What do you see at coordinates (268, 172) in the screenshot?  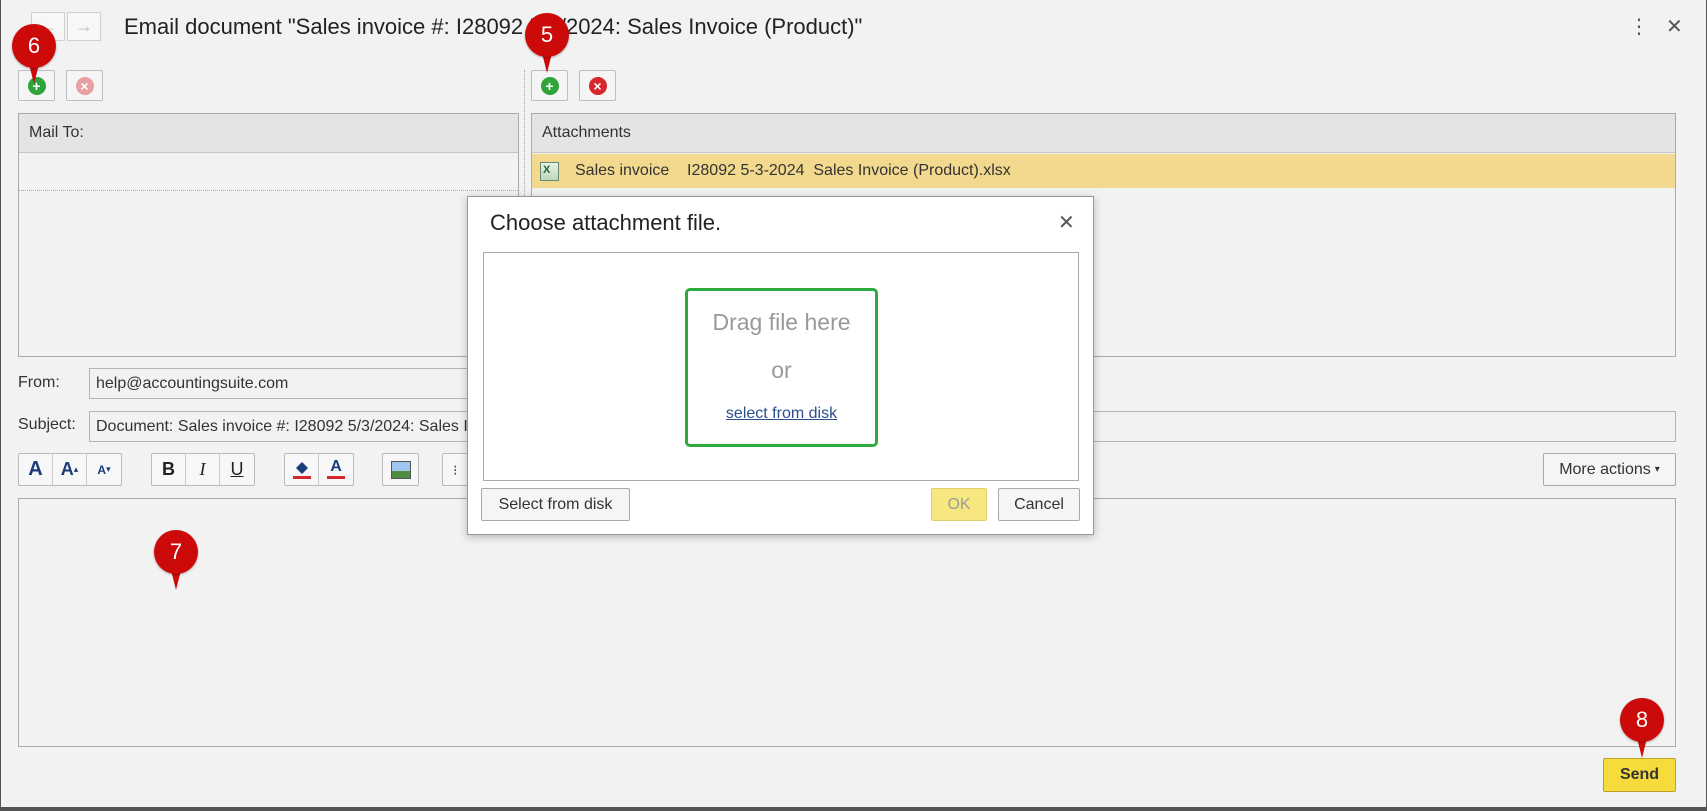 I see `mail-to-input-row` at bounding box center [268, 172].